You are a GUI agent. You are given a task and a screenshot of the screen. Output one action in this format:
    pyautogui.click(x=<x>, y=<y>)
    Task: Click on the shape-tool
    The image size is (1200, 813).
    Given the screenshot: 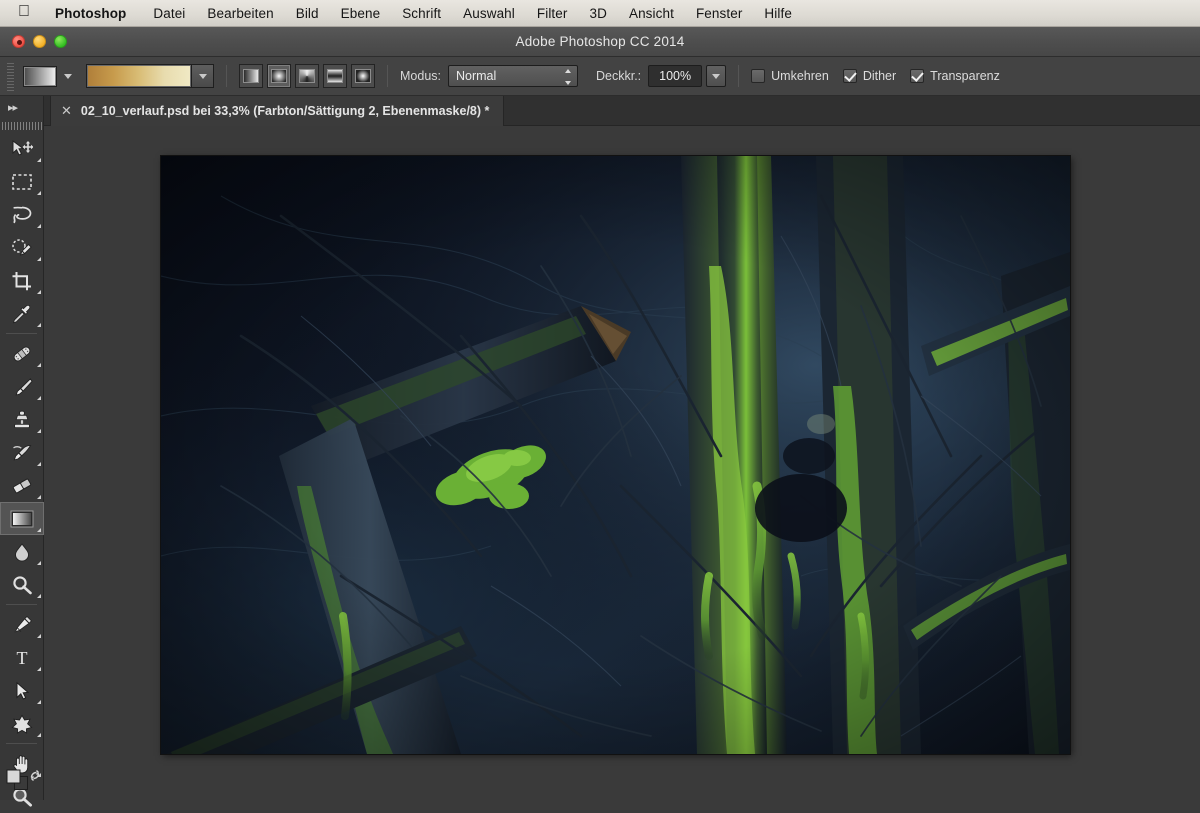 What is the action you would take?
    pyautogui.click(x=22, y=723)
    